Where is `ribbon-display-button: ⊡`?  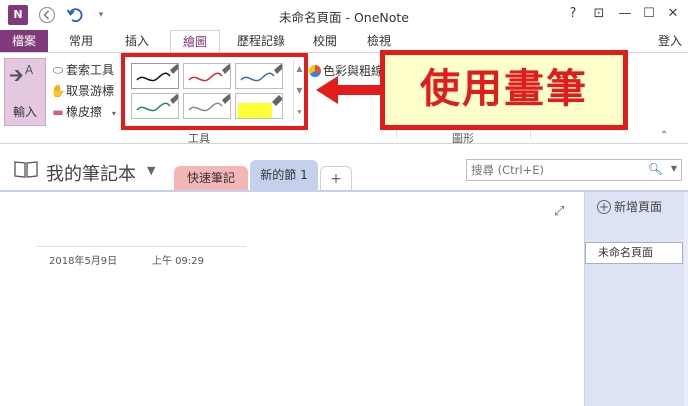
ribbon-display-button: ⊡ is located at coordinates (599, 14).